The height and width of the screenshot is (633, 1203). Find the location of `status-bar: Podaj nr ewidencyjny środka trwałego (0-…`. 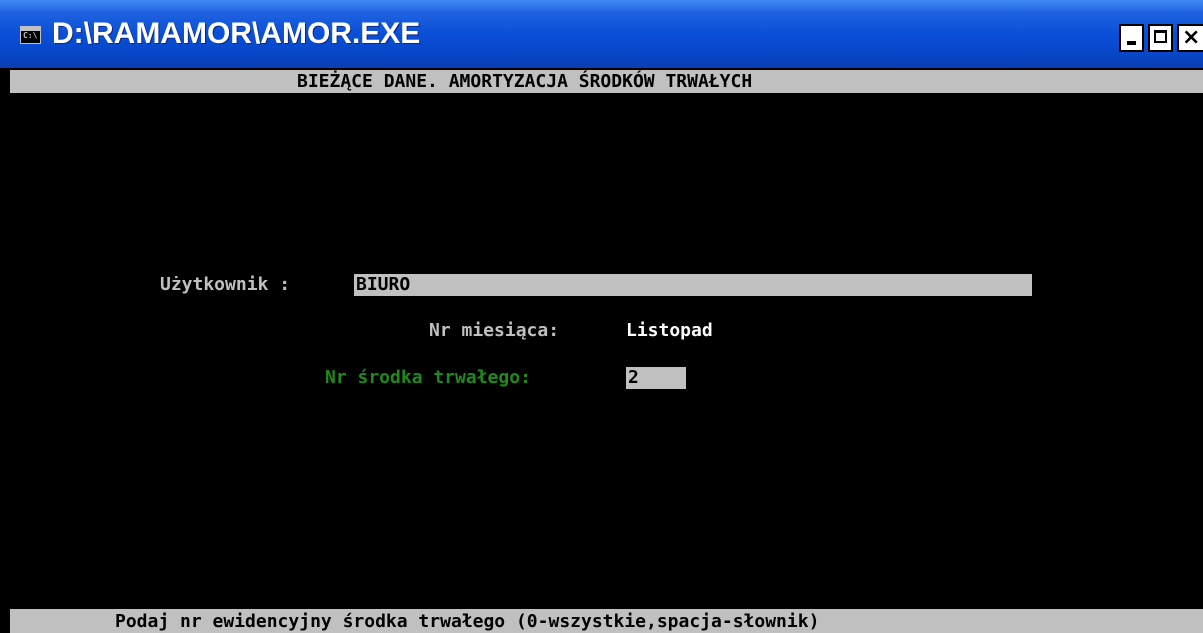

status-bar: Podaj nr ewidencyjny środka trwałego (0-… is located at coordinates (606, 621).